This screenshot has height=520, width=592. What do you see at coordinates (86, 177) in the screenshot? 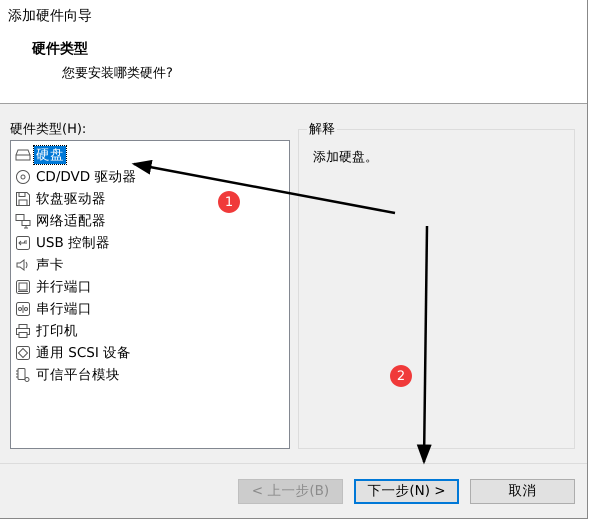
I see `hardware-item: CD/DVD 驱动器` at bounding box center [86, 177].